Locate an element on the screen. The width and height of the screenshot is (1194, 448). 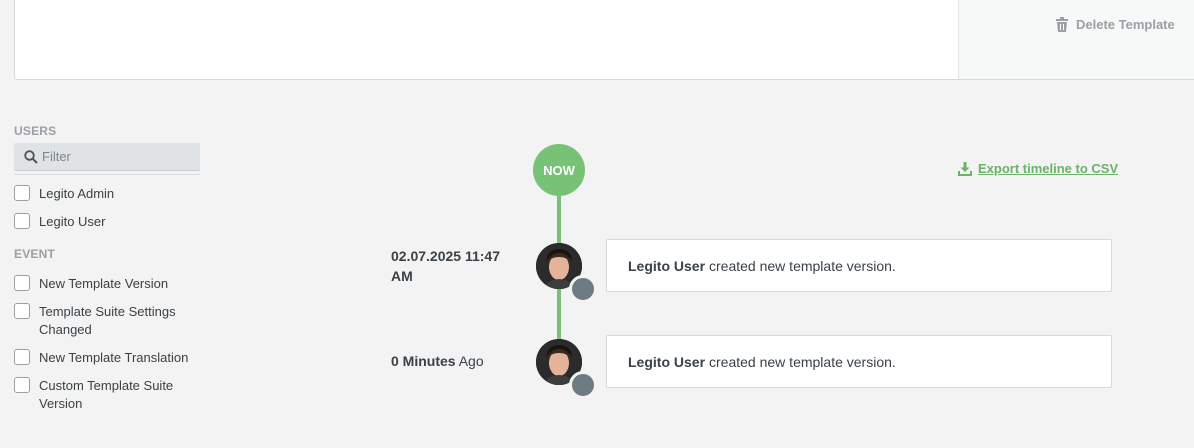
checkbox-label: New Template Translation is located at coordinates (114, 357).